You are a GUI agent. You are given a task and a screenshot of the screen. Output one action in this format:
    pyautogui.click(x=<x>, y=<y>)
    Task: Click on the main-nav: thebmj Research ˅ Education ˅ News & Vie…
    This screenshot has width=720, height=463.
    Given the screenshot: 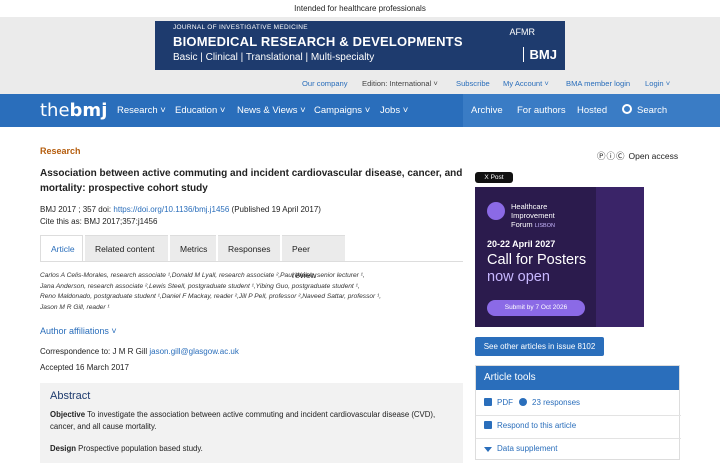 What is the action you would take?
    pyautogui.click(x=360, y=110)
    